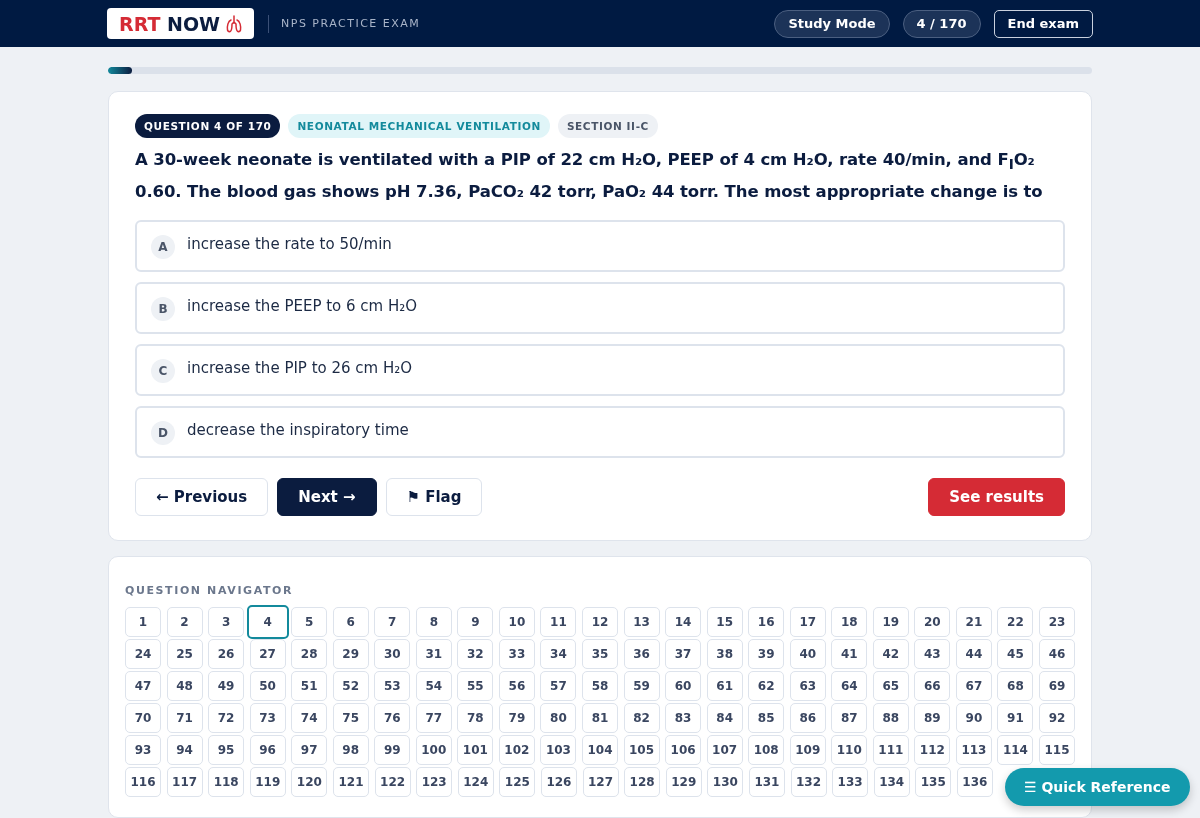 The image size is (1200, 818). I want to click on action-button: ⚑ Flag, so click(434, 497).